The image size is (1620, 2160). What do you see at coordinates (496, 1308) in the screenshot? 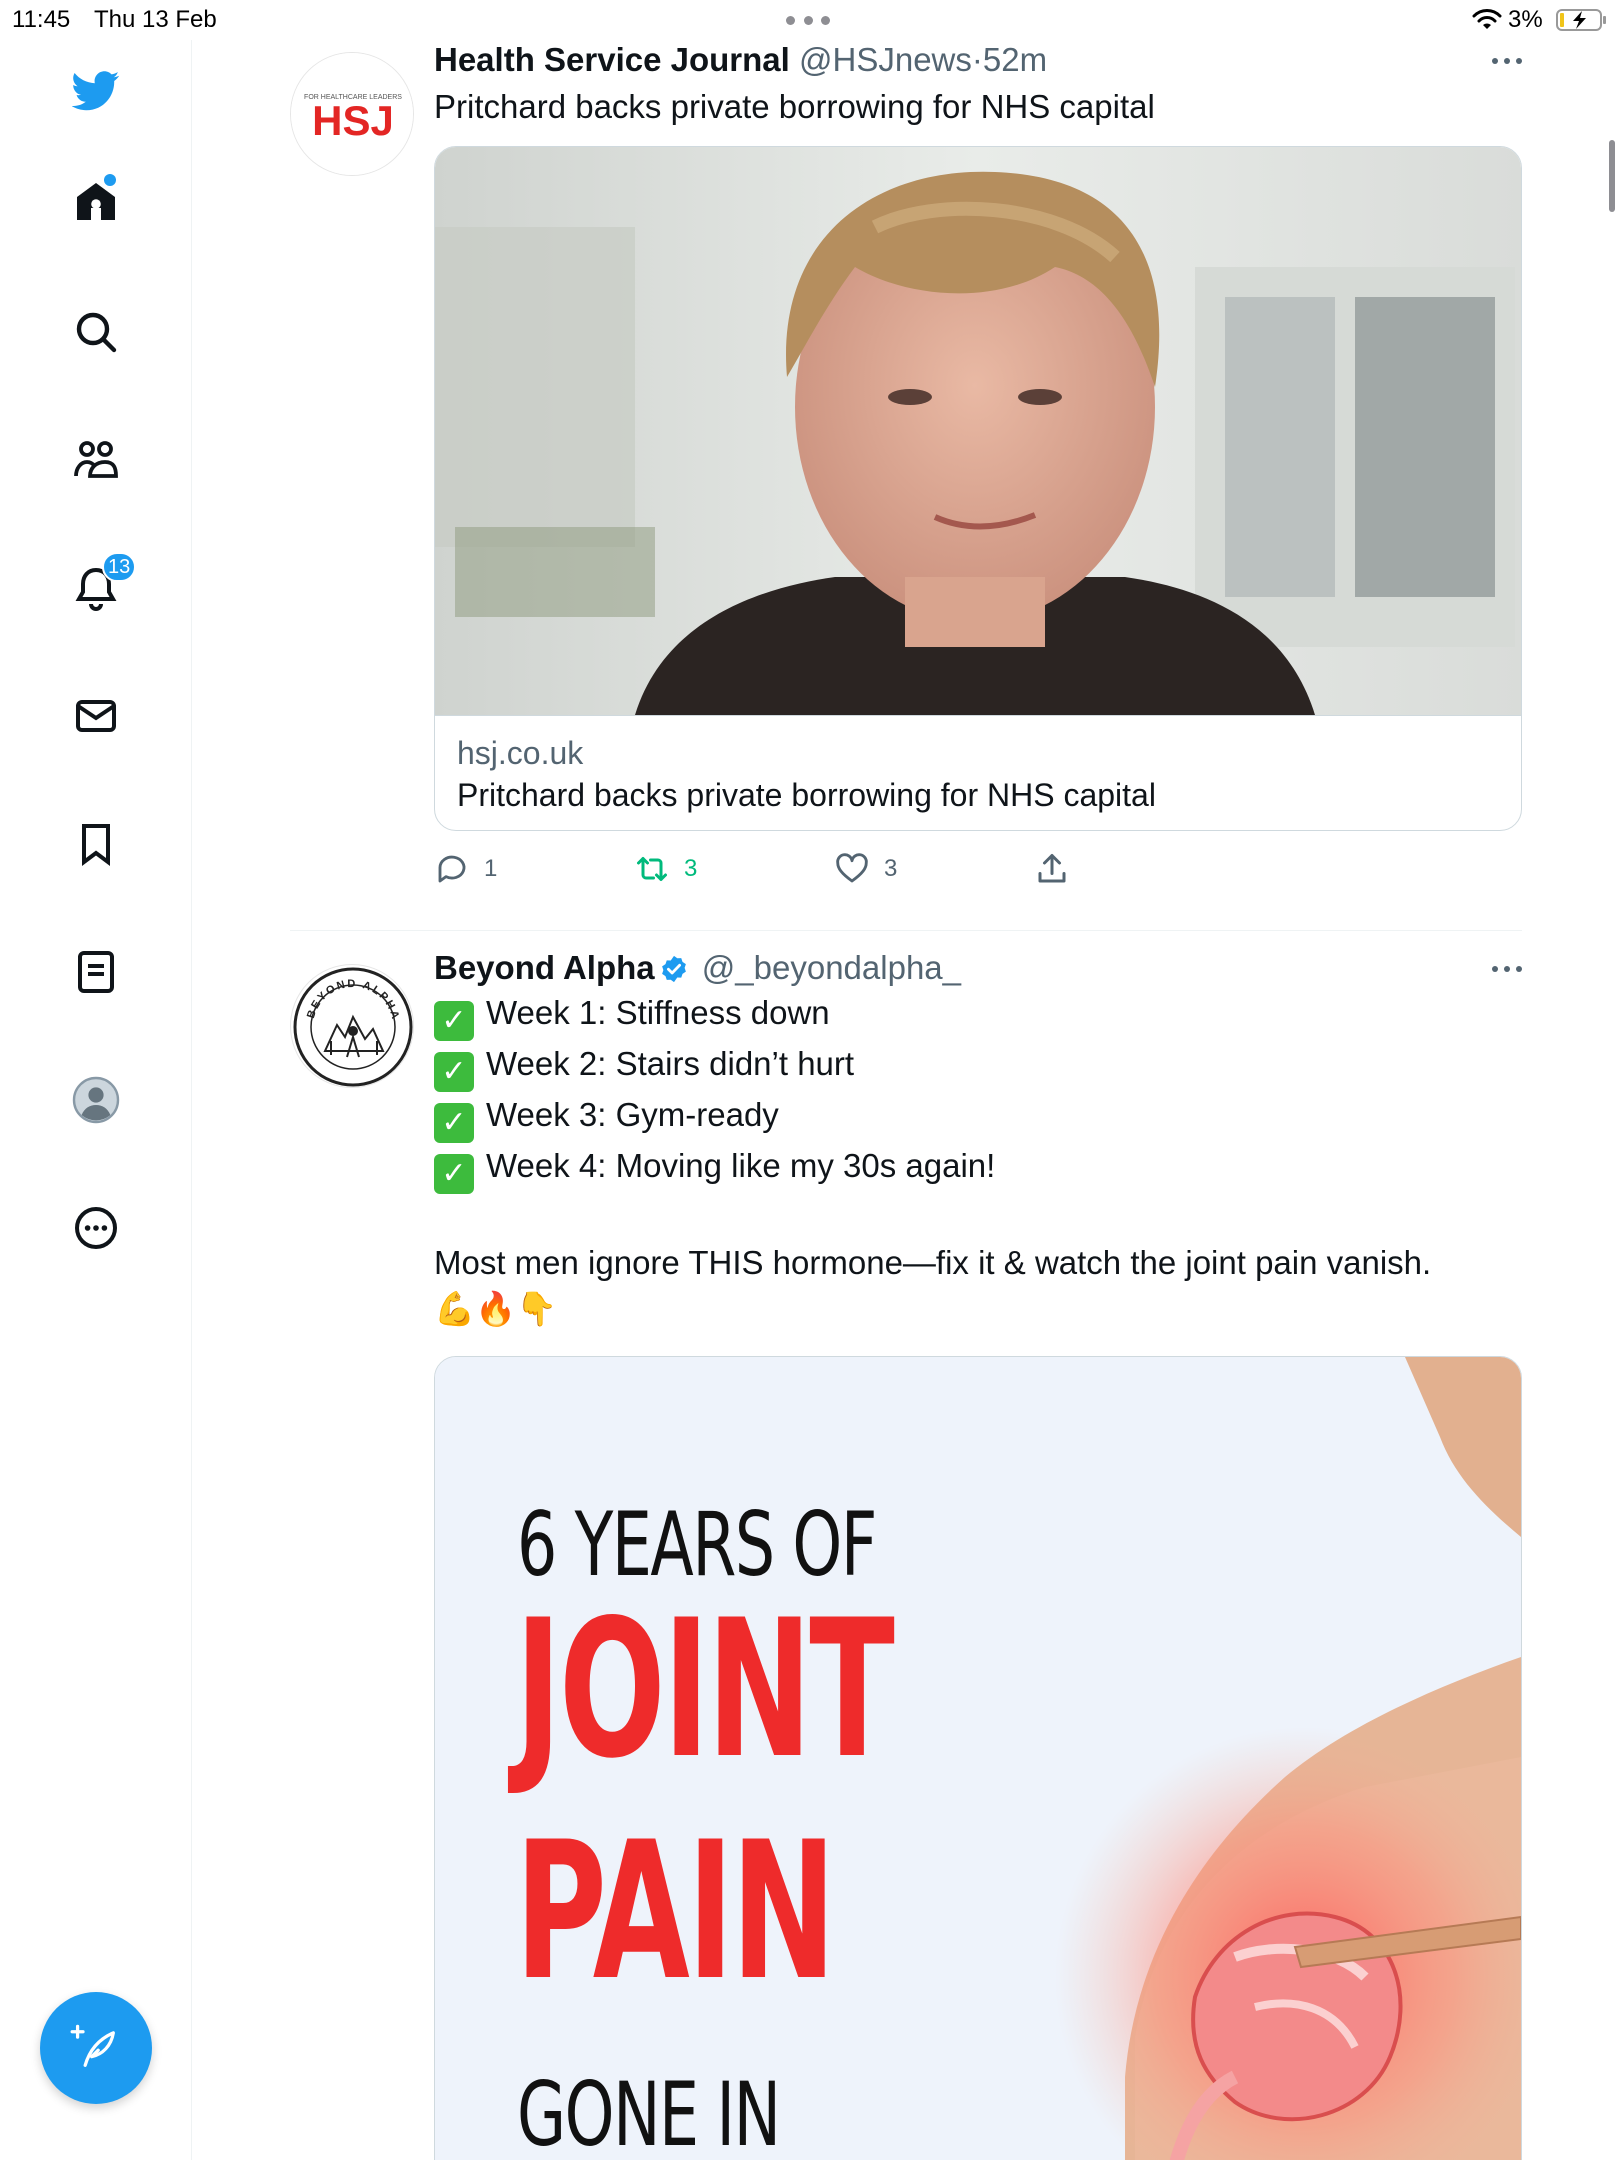
I see `emoji-line: 💪🔥👇` at bounding box center [496, 1308].